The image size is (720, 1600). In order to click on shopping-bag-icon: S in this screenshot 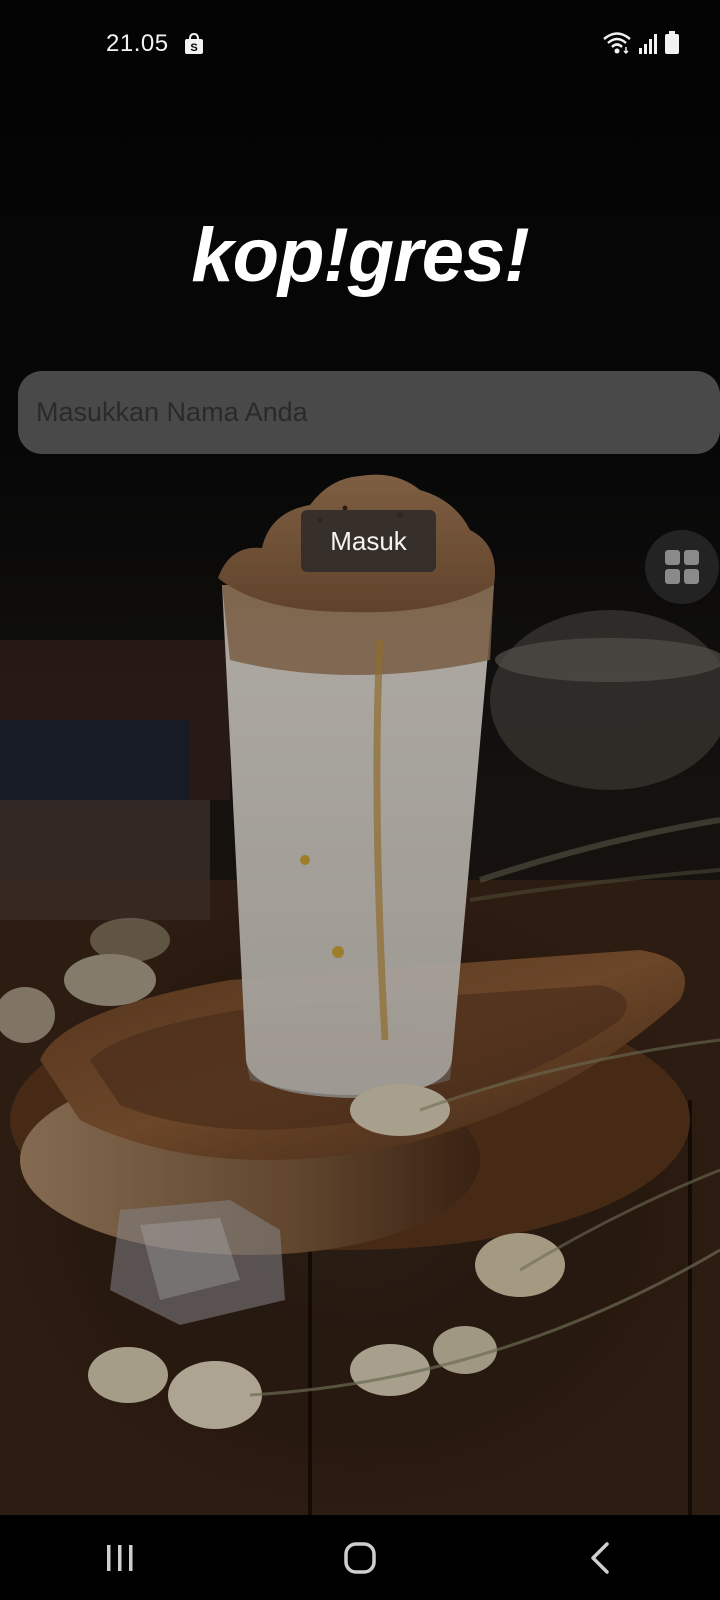, I will do `click(194, 43)`.